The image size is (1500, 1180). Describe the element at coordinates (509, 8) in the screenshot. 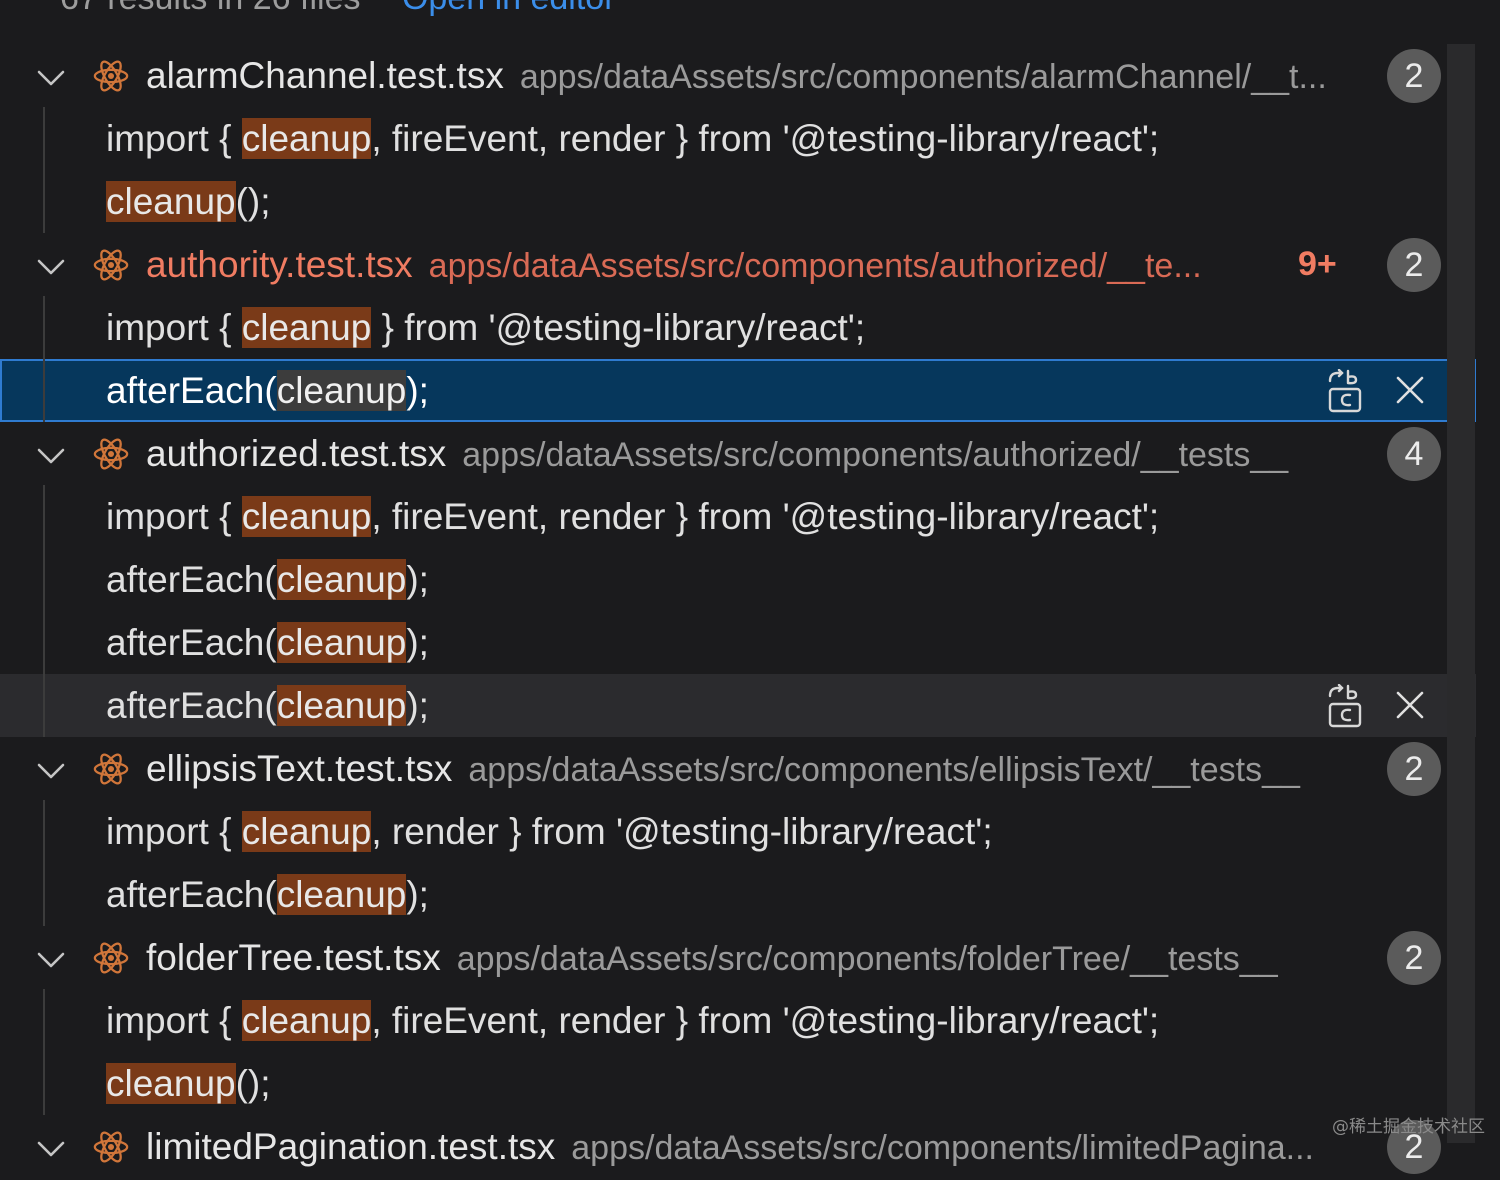

I see `open-in-editor-link: Open in editor` at that location.